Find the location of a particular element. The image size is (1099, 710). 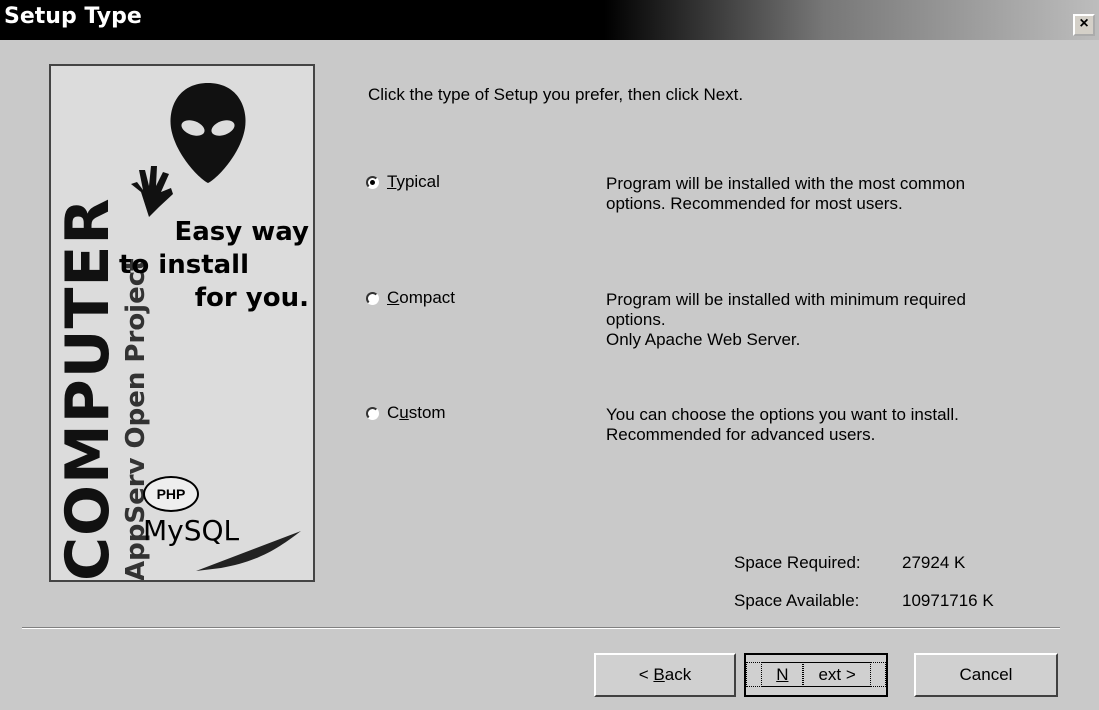

option-custom: Custom is located at coordinates (406, 413).